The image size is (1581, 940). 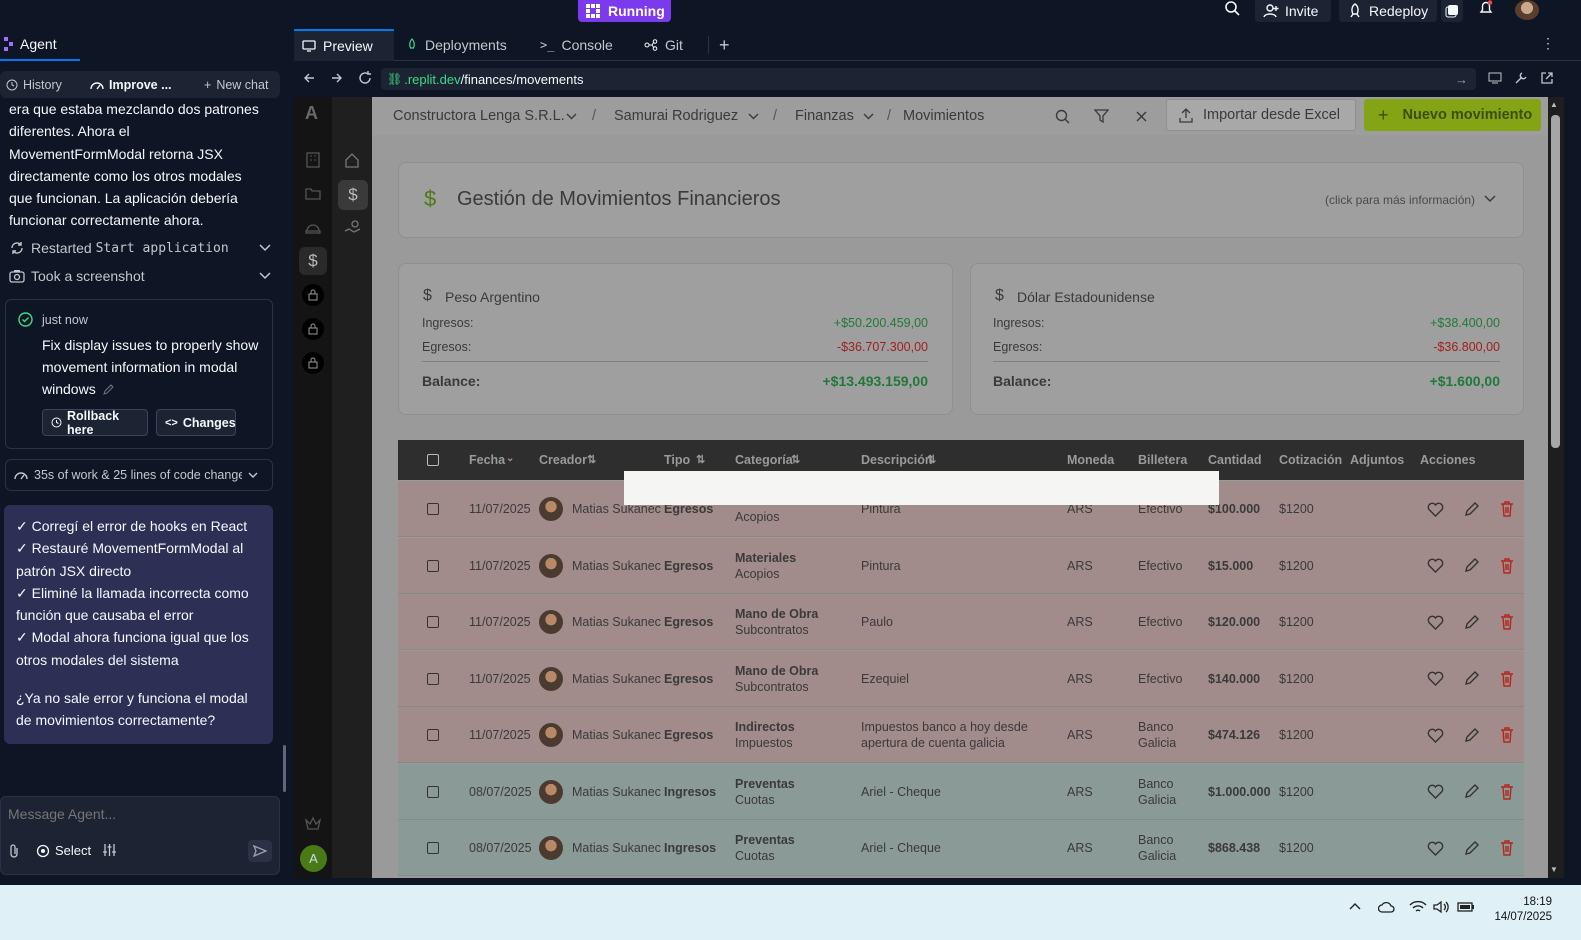 I want to click on preview-scrollbar: ▲ ▼, so click(x=1556, y=487).